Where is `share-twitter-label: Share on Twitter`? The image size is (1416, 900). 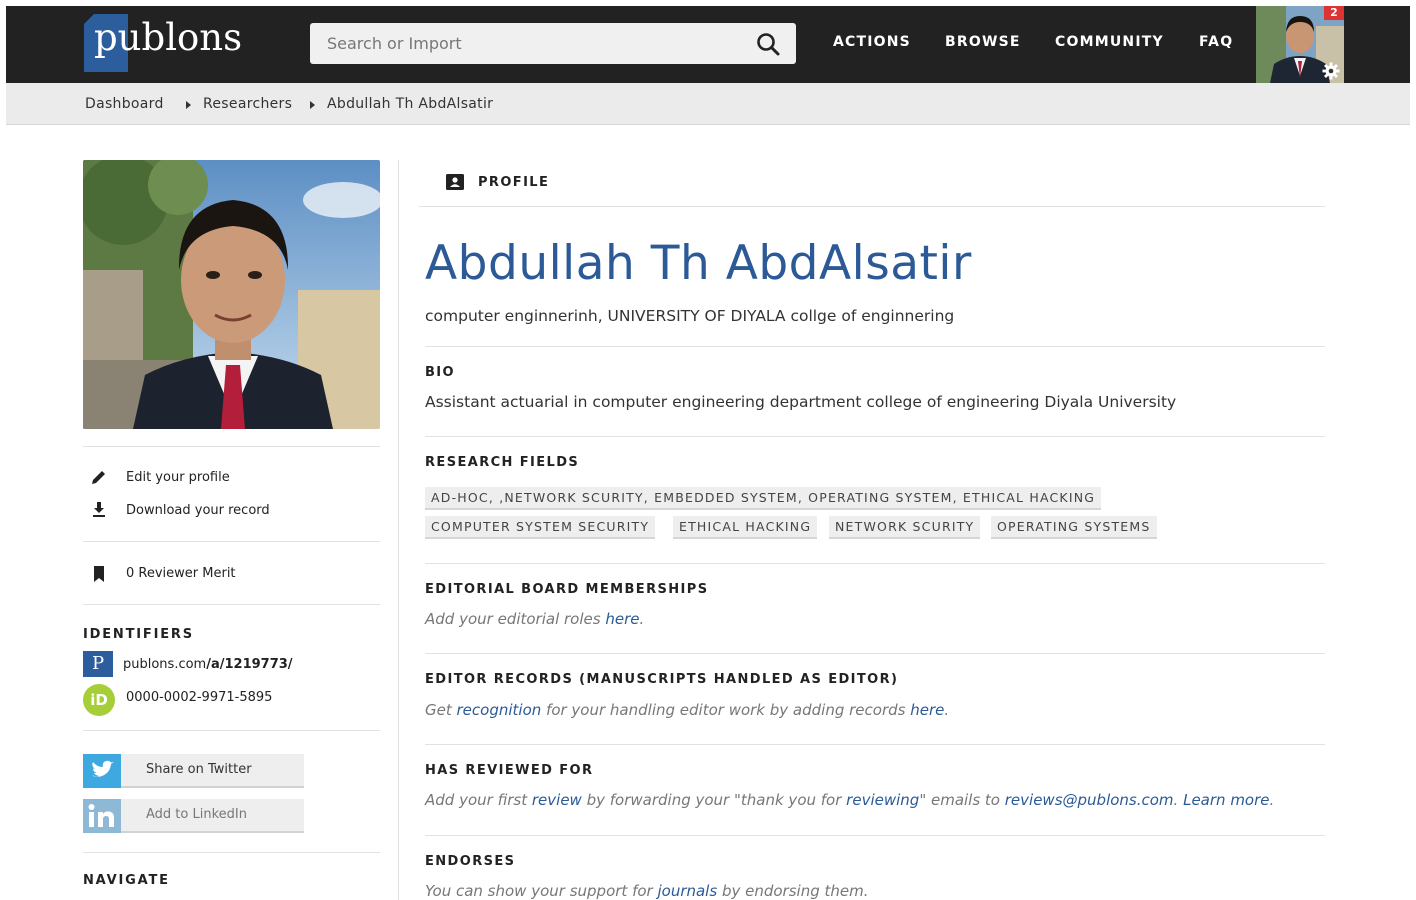 share-twitter-label: Share on Twitter is located at coordinates (199, 769).